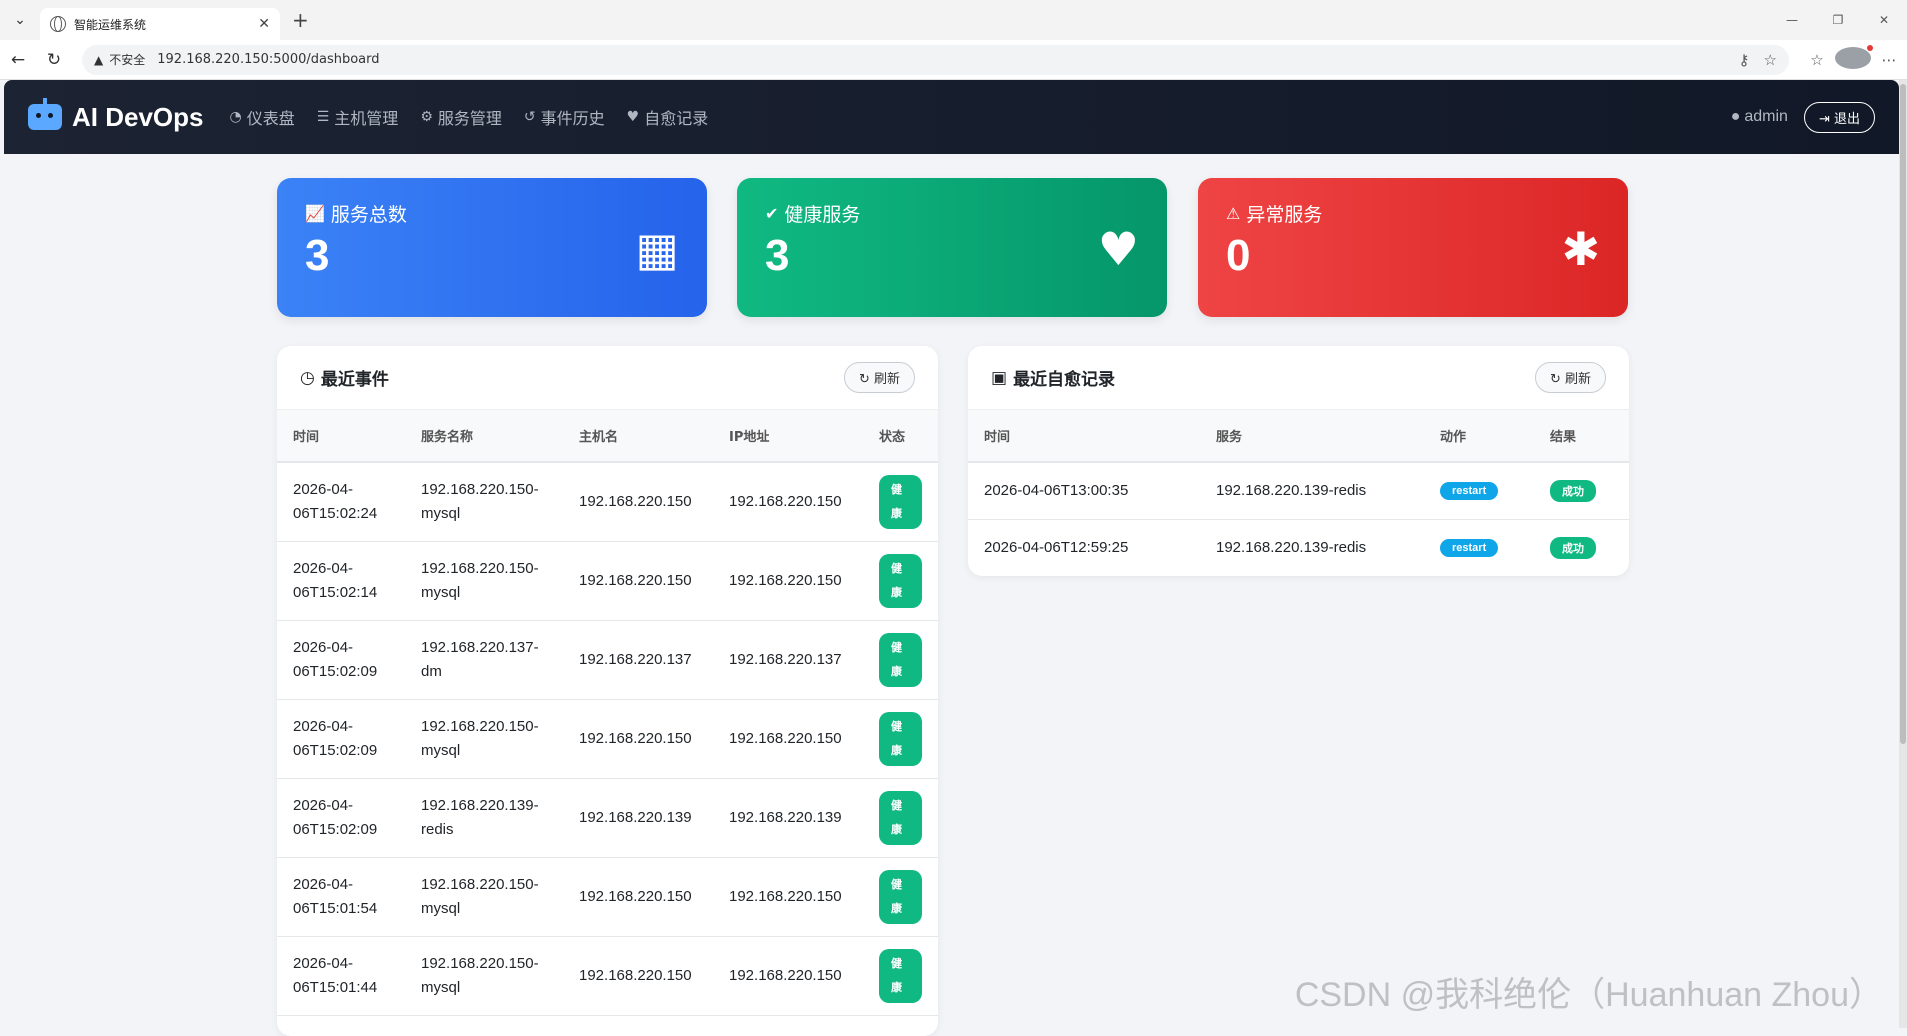 The height and width of the screenshot is (1036, 1907). Describe the element at coordinates (1479, 436) in the screenshot. I see `col-header: 动作` at that location.